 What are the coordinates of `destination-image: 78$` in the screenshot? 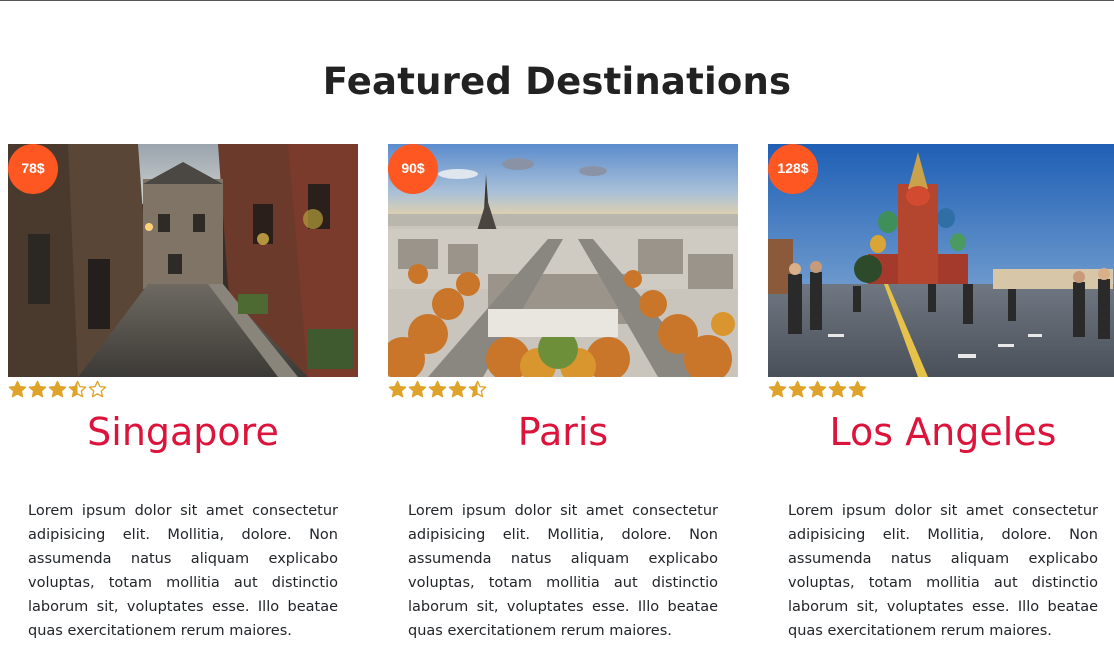 It's located at (183, 260).